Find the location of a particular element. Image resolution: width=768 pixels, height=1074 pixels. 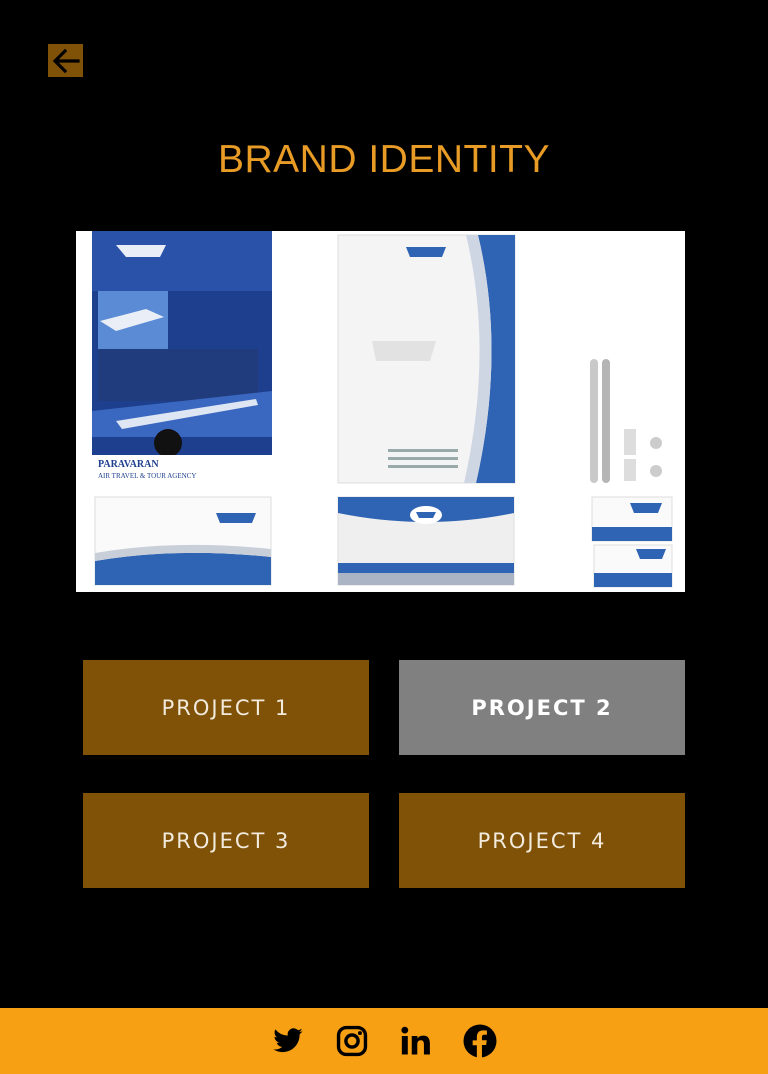

project-2-button: PROJECT 2 is located at coordinates (542, 707).